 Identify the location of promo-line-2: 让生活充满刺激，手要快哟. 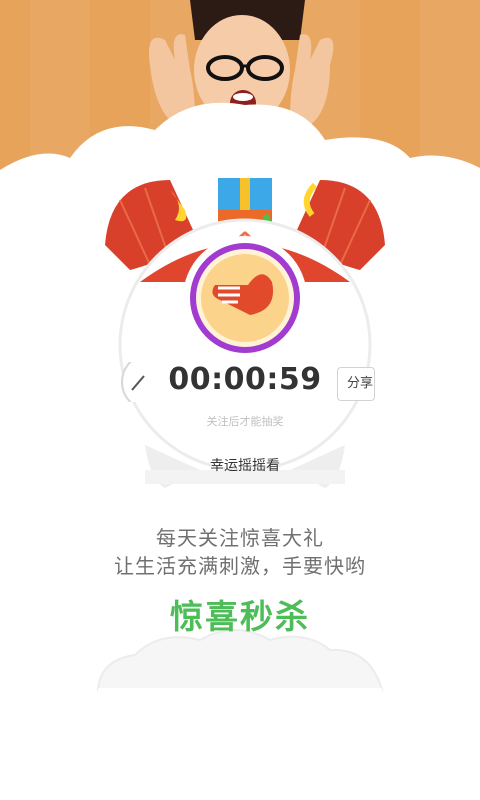
(240, 566).